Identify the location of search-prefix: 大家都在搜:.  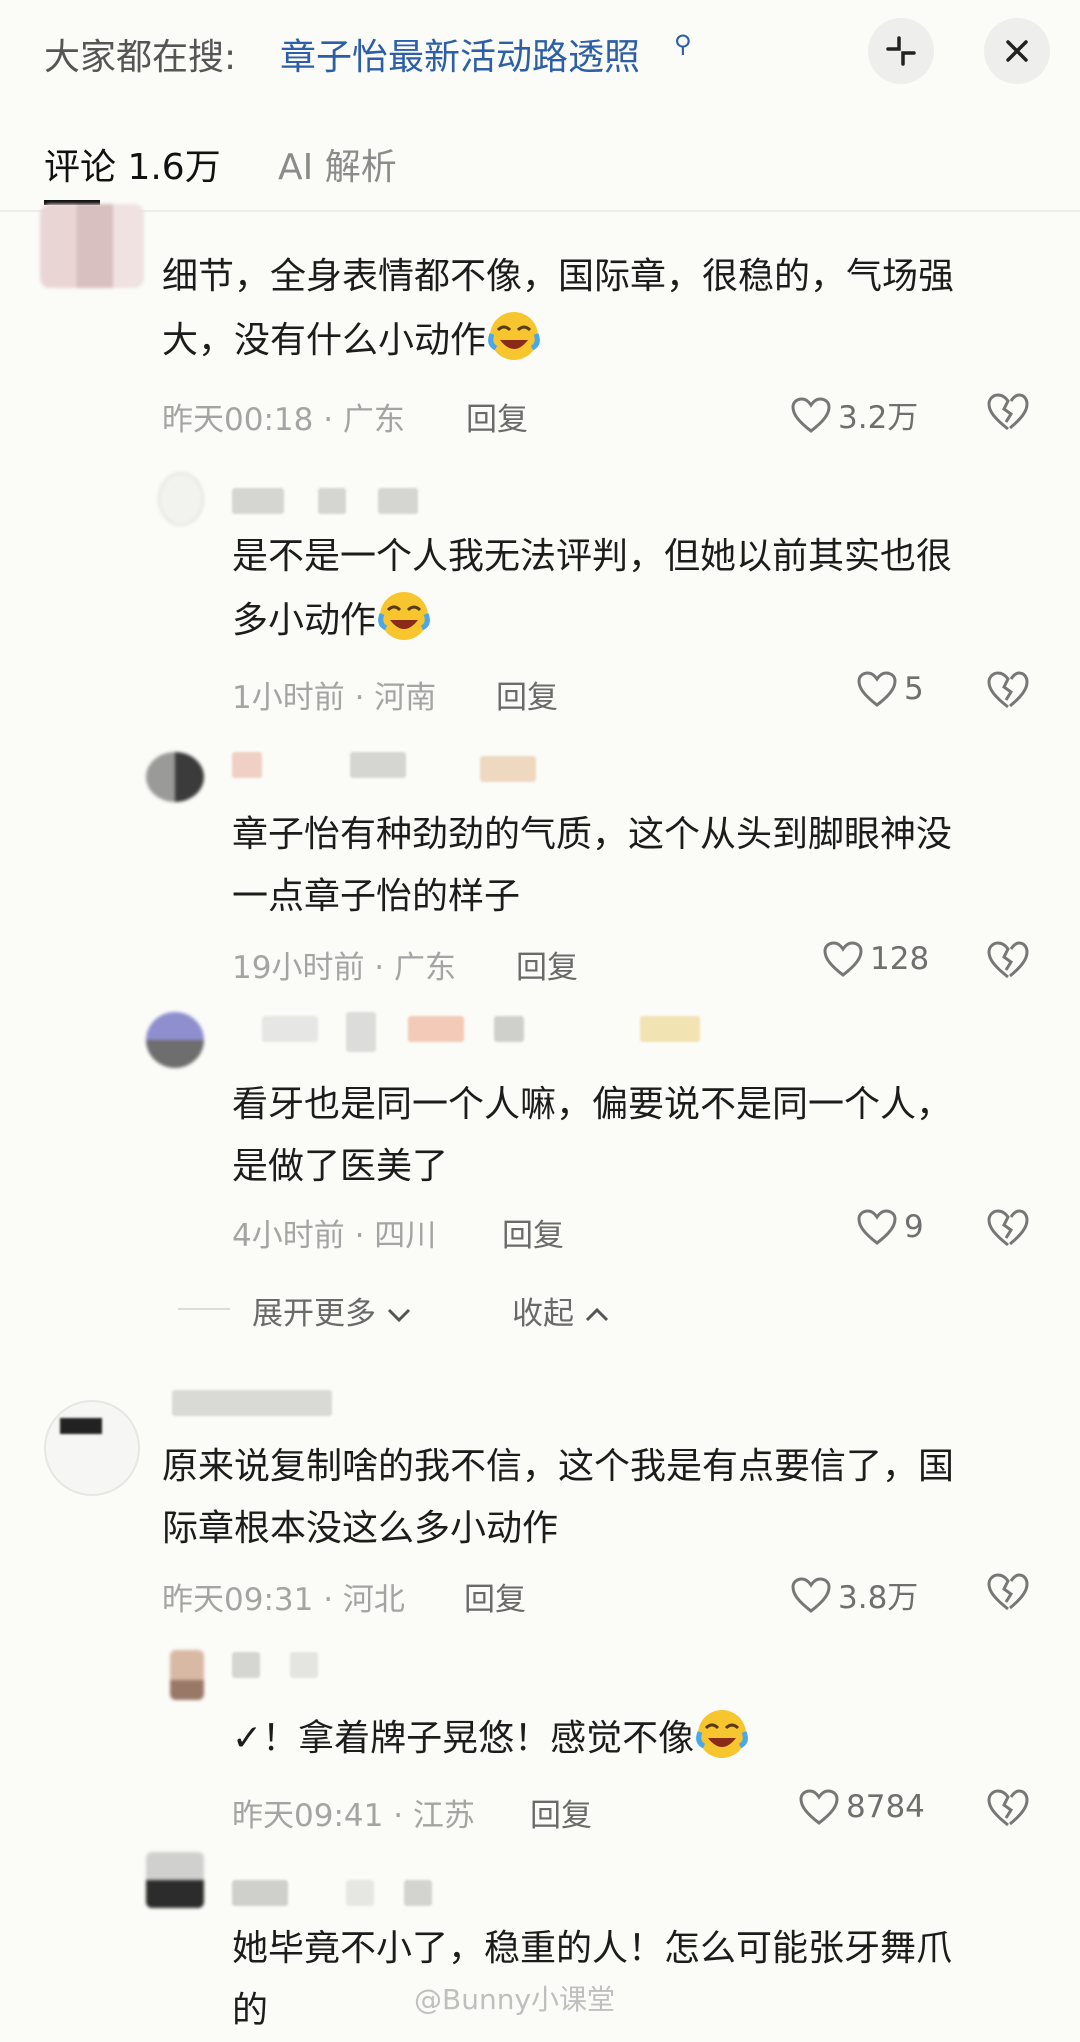
(140, 57).